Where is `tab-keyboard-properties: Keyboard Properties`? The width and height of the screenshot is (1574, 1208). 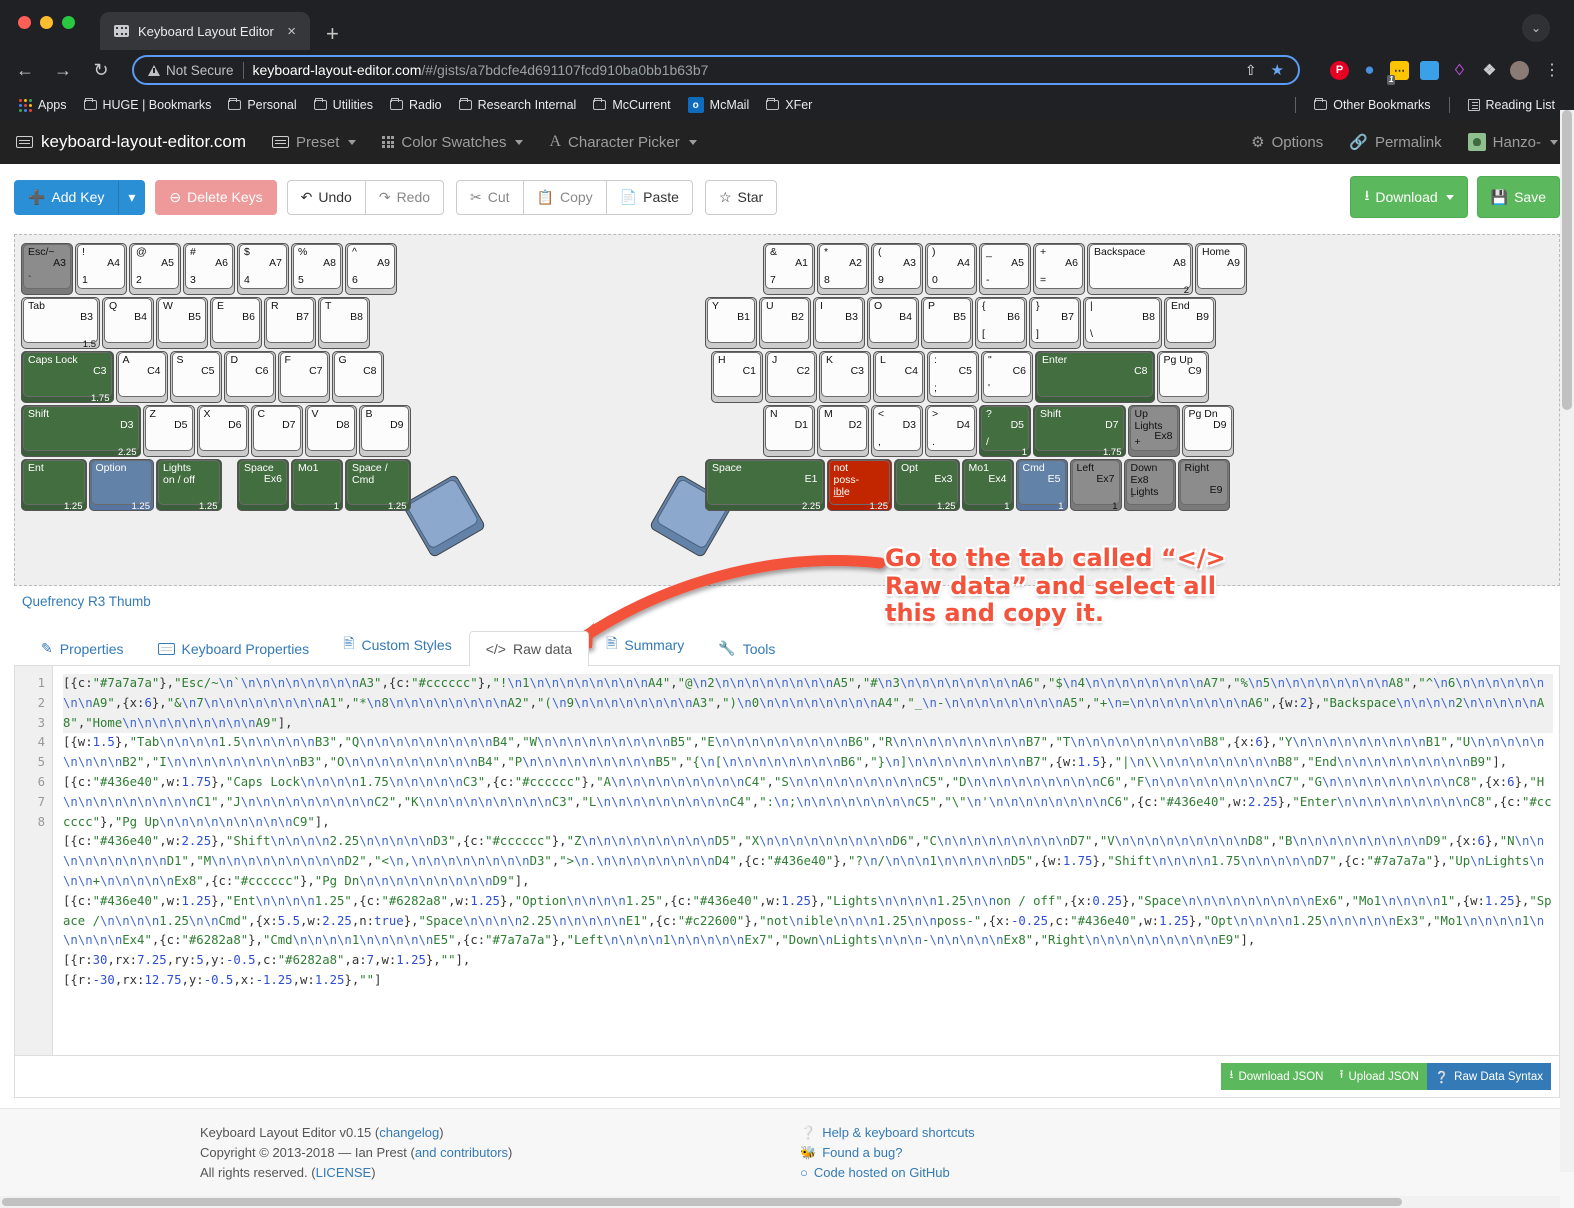
tab-keyboard-properties: Keyboard Properties is located at coordinates (234, 648).